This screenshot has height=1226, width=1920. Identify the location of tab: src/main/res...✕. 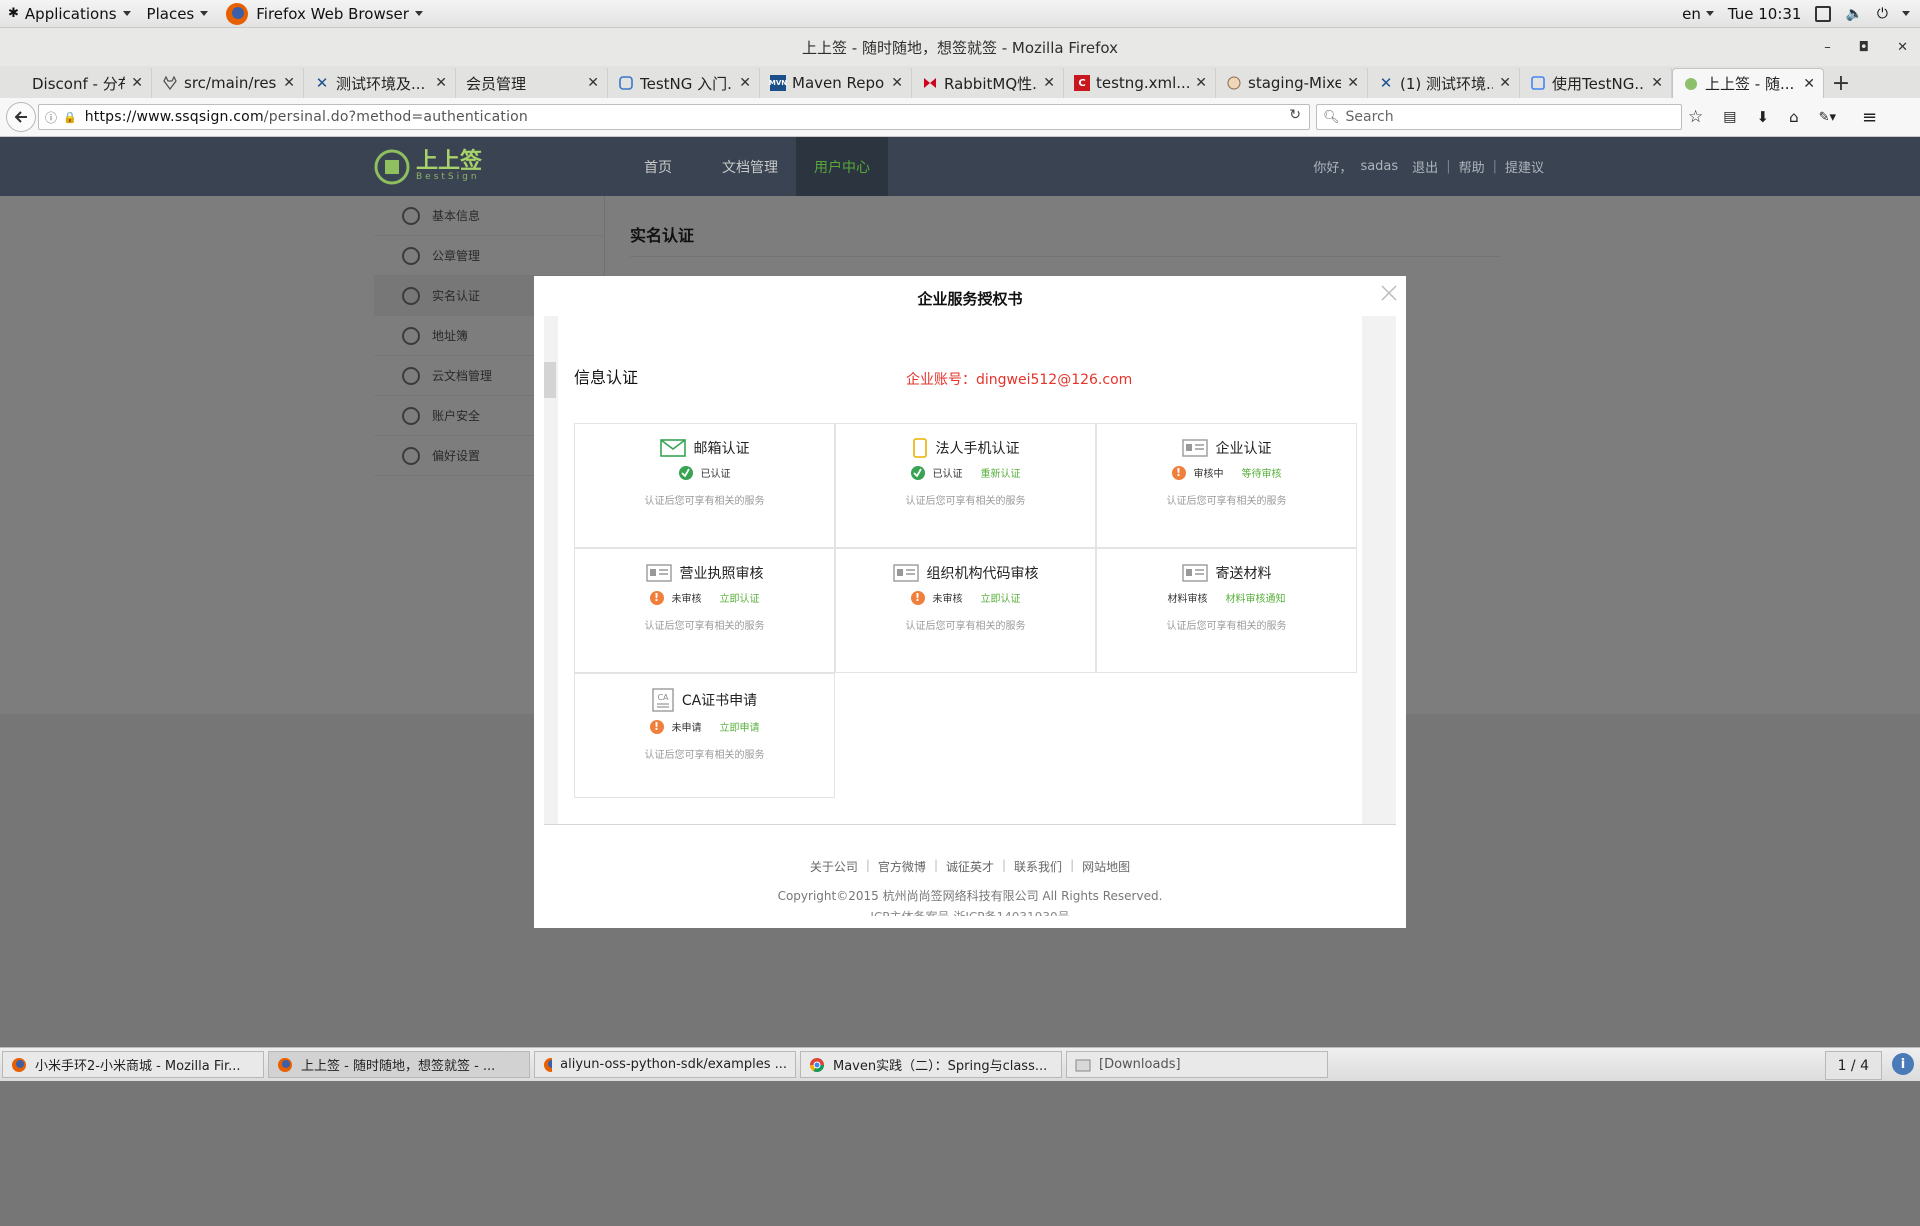
(228, 83).